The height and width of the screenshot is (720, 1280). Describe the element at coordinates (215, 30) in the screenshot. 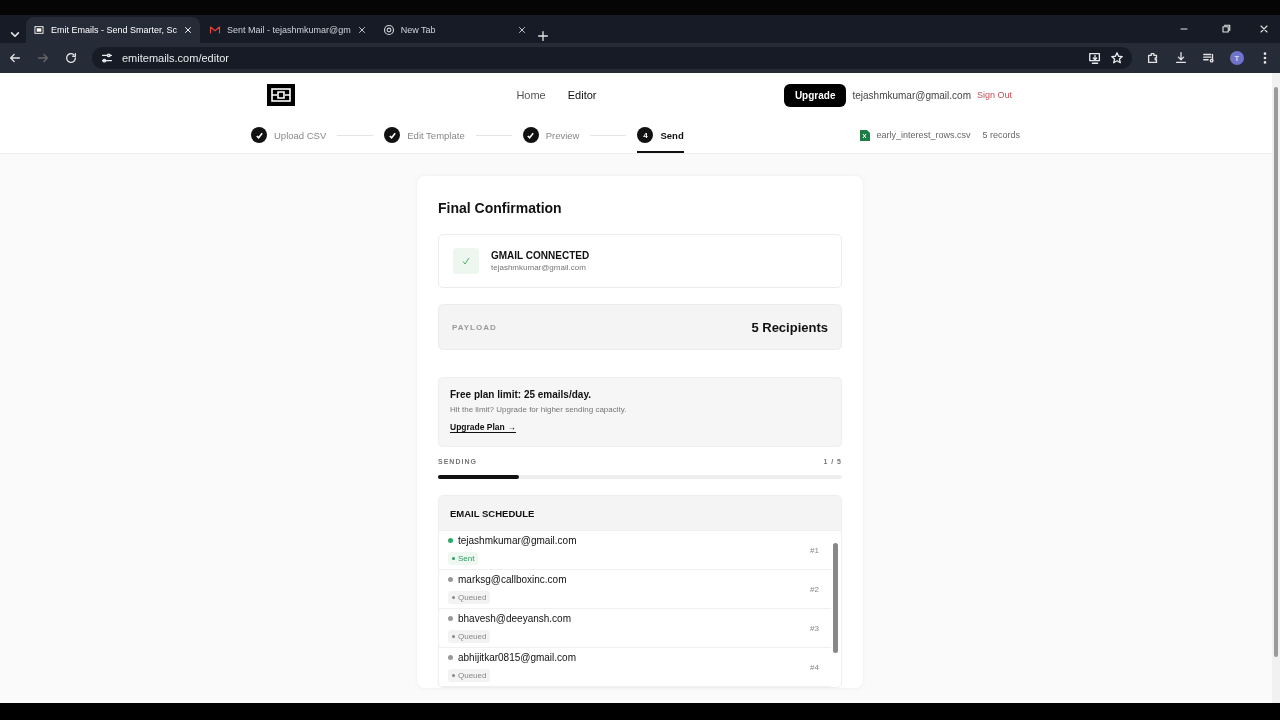

I see `mail-icon` at that location.